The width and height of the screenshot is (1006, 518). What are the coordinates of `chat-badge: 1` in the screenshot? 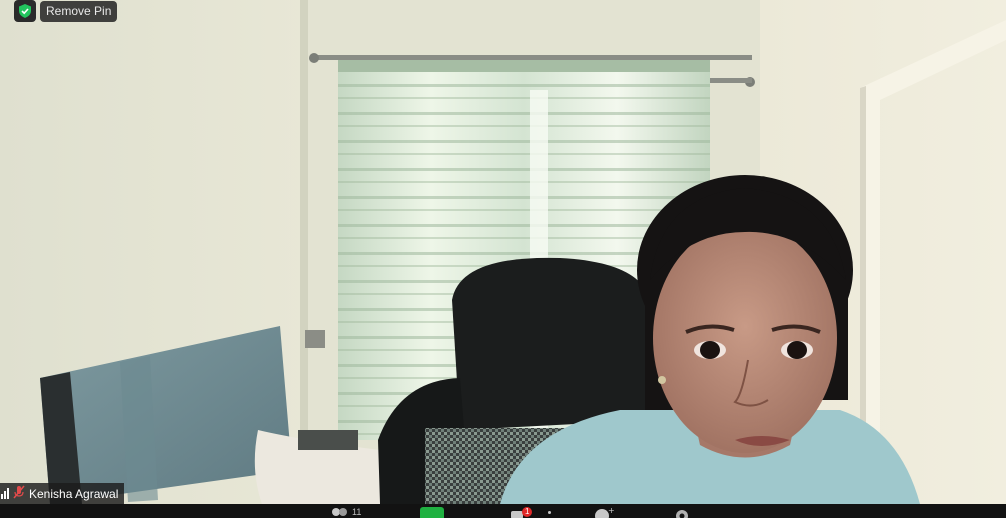 It's located at (527, 512).